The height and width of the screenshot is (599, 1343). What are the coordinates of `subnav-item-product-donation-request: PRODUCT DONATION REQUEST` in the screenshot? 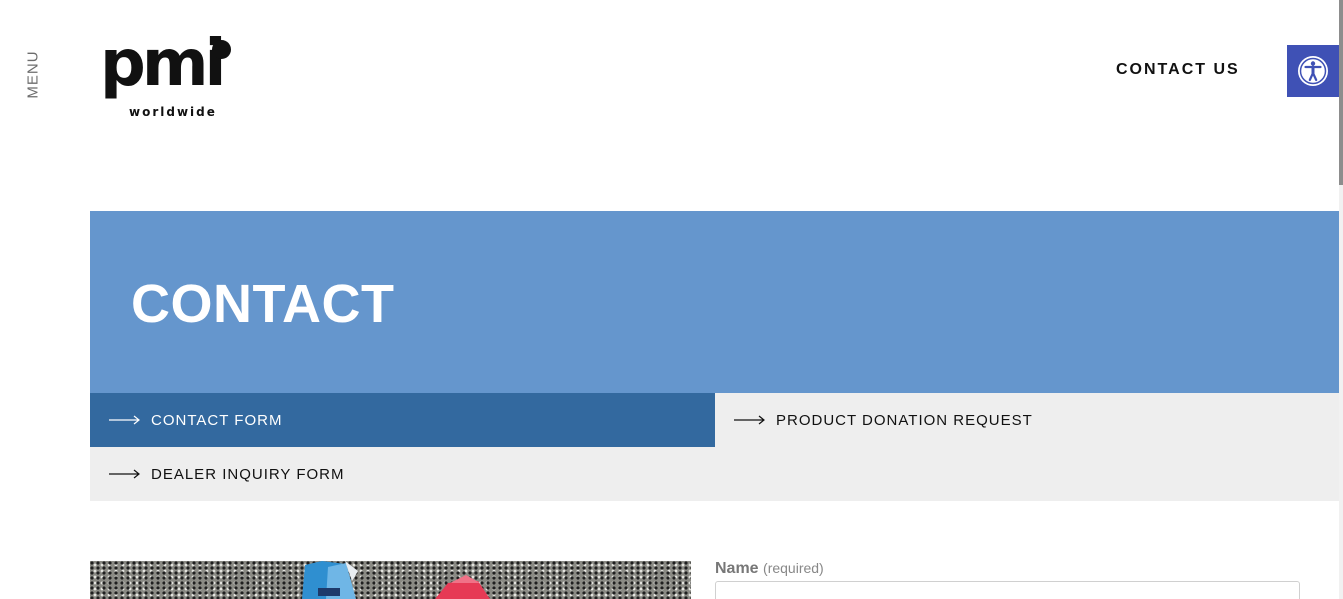 It's located at (1027, 420).